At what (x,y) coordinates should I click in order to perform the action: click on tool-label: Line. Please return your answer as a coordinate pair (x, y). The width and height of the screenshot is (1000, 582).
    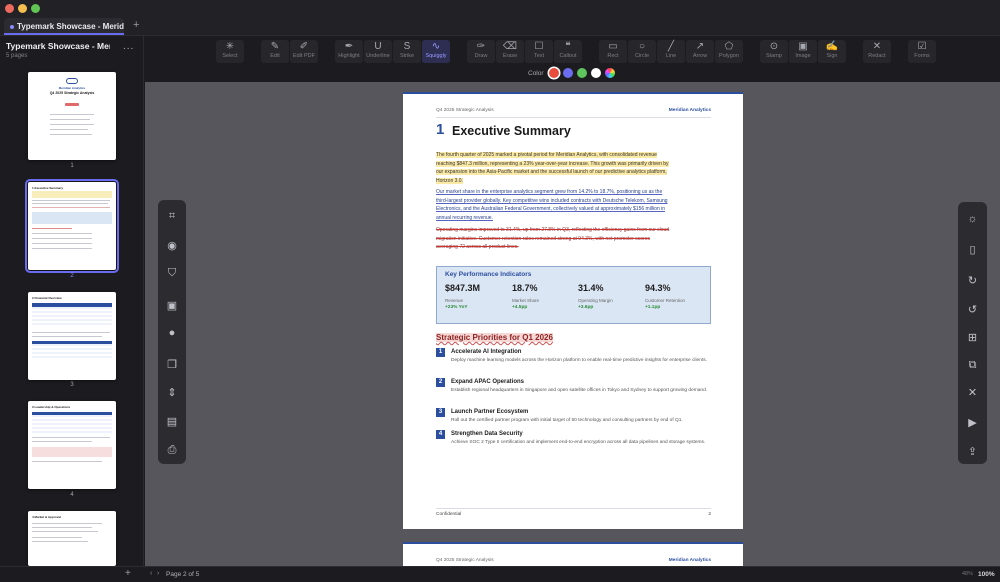
    Looking at the image, I should click on (671, 56).